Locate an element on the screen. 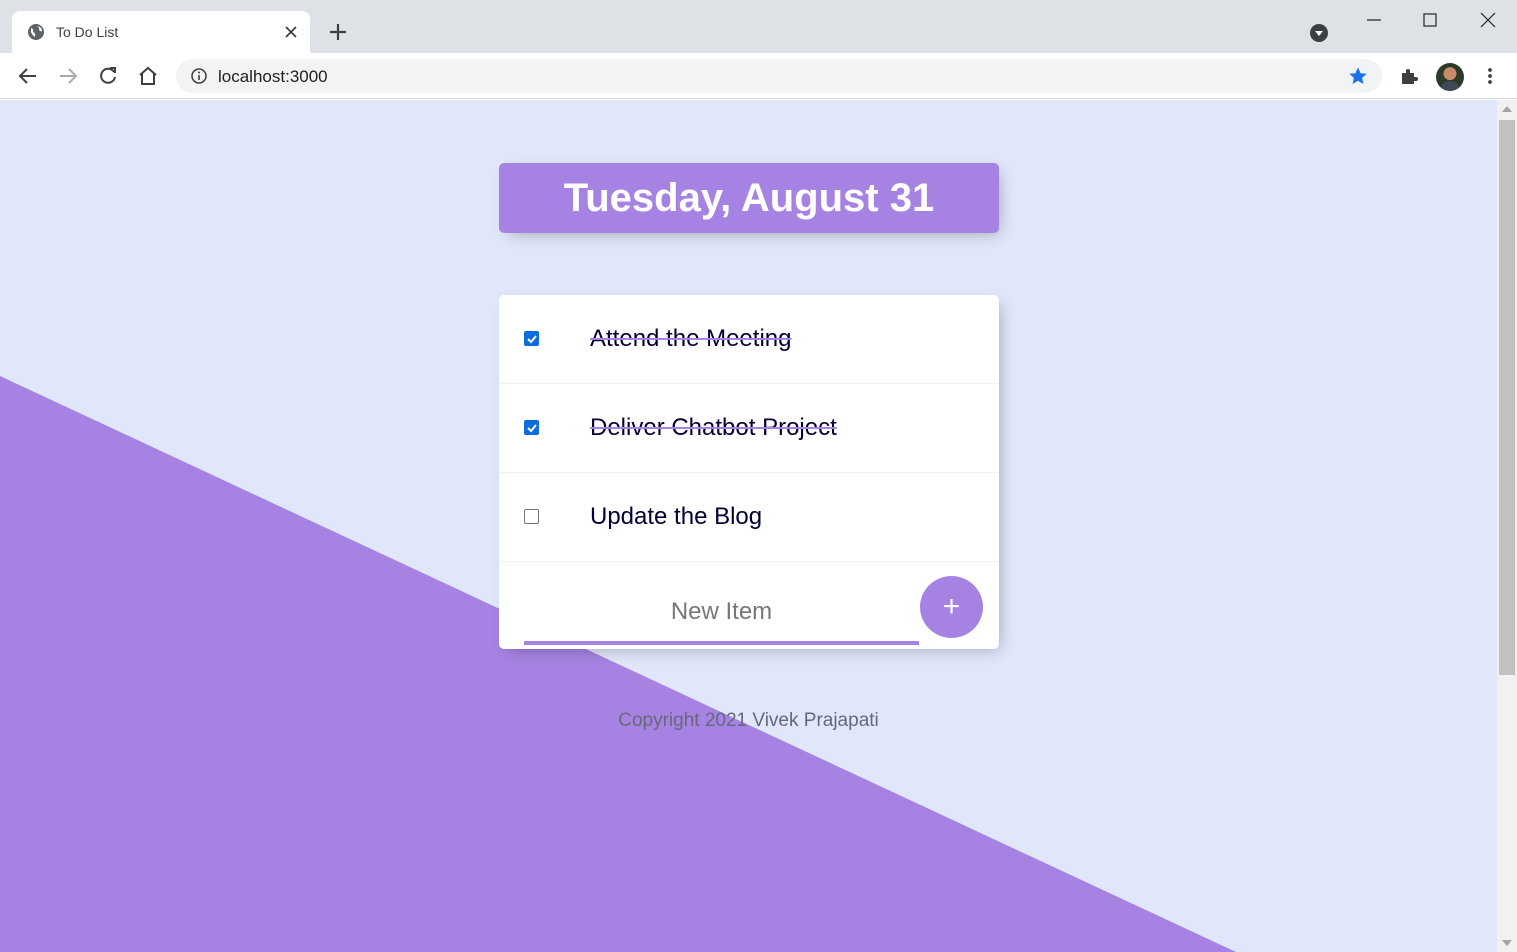 The height and width of the screenshot is (952, 1517). todo-item: Deliver Chatbot Project is located at coordinates (749, 428).